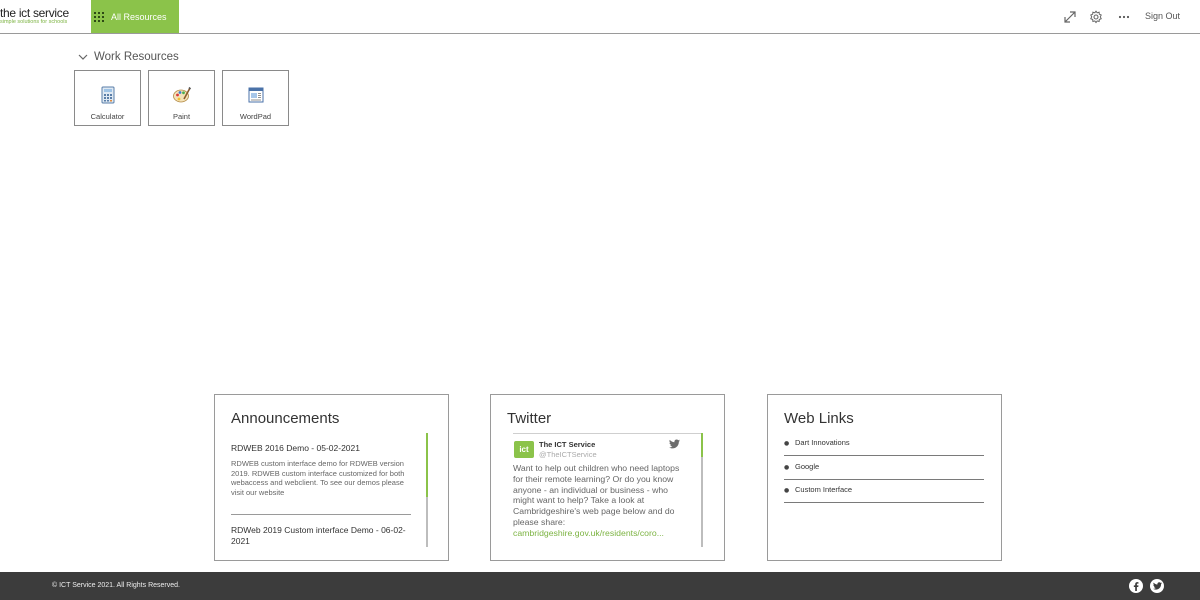 This screenshot has width=1200, height=600. I want to click on web-links-title: Web Links, so click(819, 418).